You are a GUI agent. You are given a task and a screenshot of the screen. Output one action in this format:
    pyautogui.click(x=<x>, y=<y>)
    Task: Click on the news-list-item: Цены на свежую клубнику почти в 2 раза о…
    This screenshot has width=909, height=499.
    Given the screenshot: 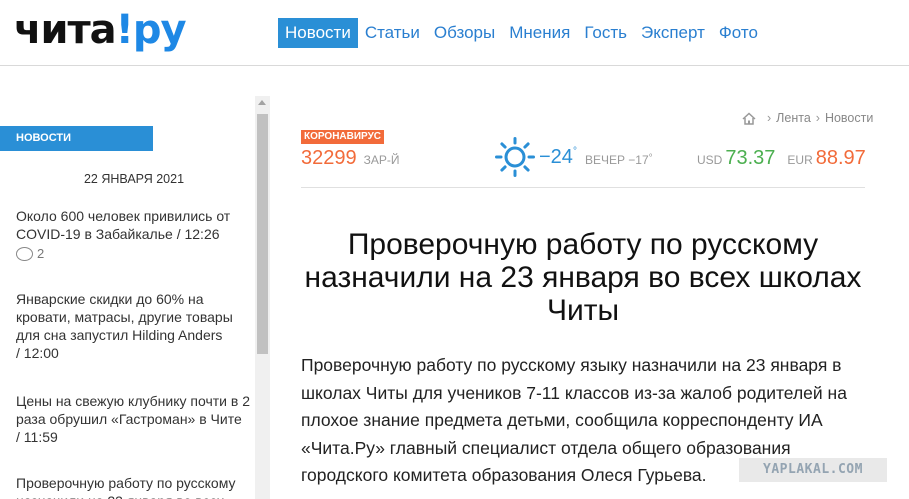 What is the action you would take?
    pyautogui.click(x=135, y=419)
    